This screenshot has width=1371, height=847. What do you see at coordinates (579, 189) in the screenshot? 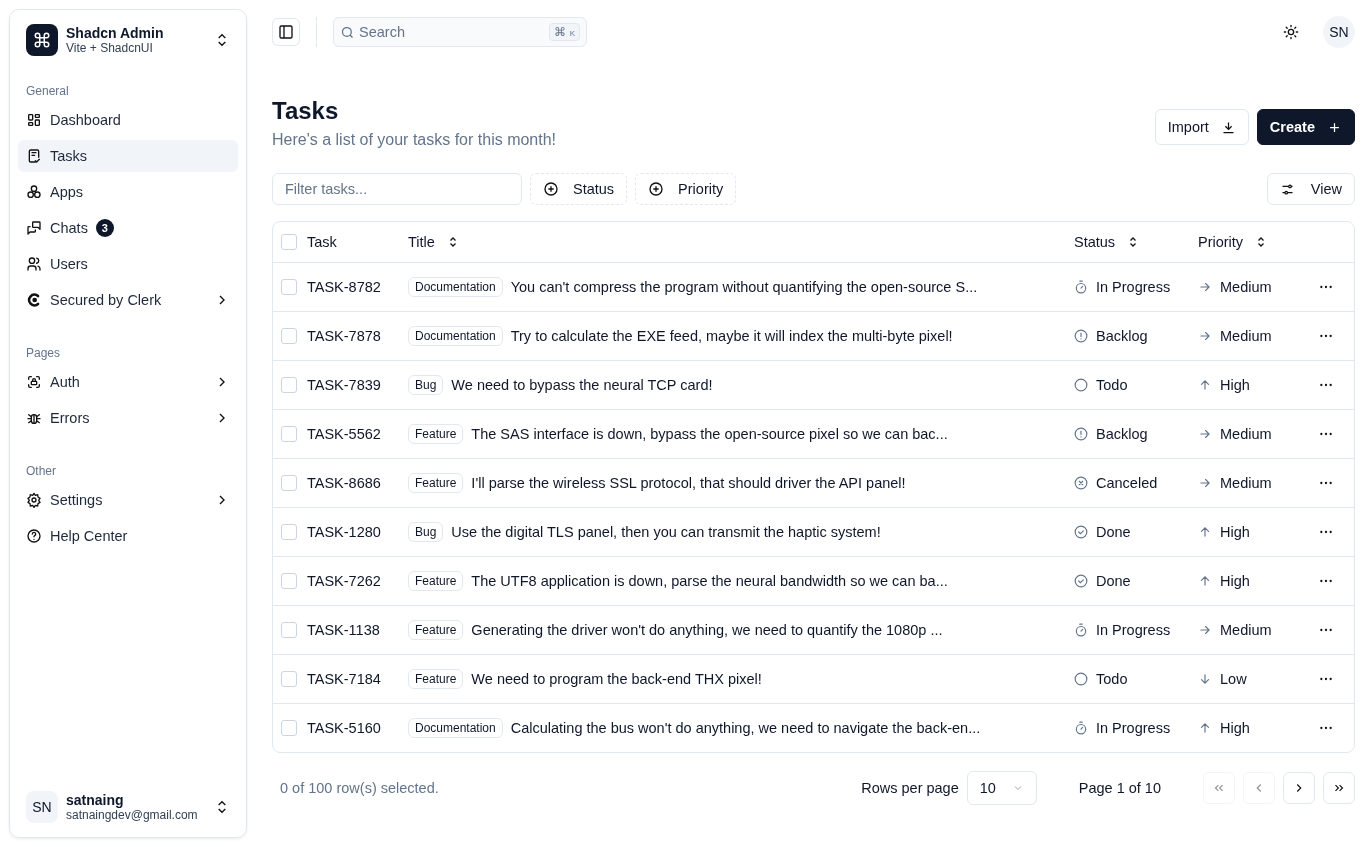
I see `facet-filter-button: Status` at bounding box center [579, 189].